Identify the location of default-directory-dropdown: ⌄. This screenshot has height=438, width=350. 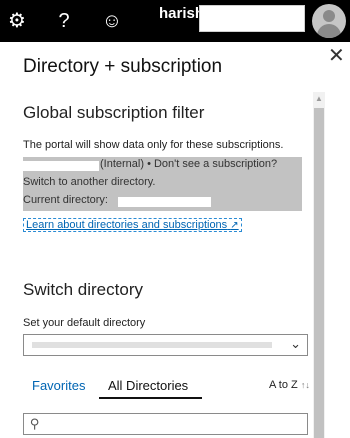
(165, 345).